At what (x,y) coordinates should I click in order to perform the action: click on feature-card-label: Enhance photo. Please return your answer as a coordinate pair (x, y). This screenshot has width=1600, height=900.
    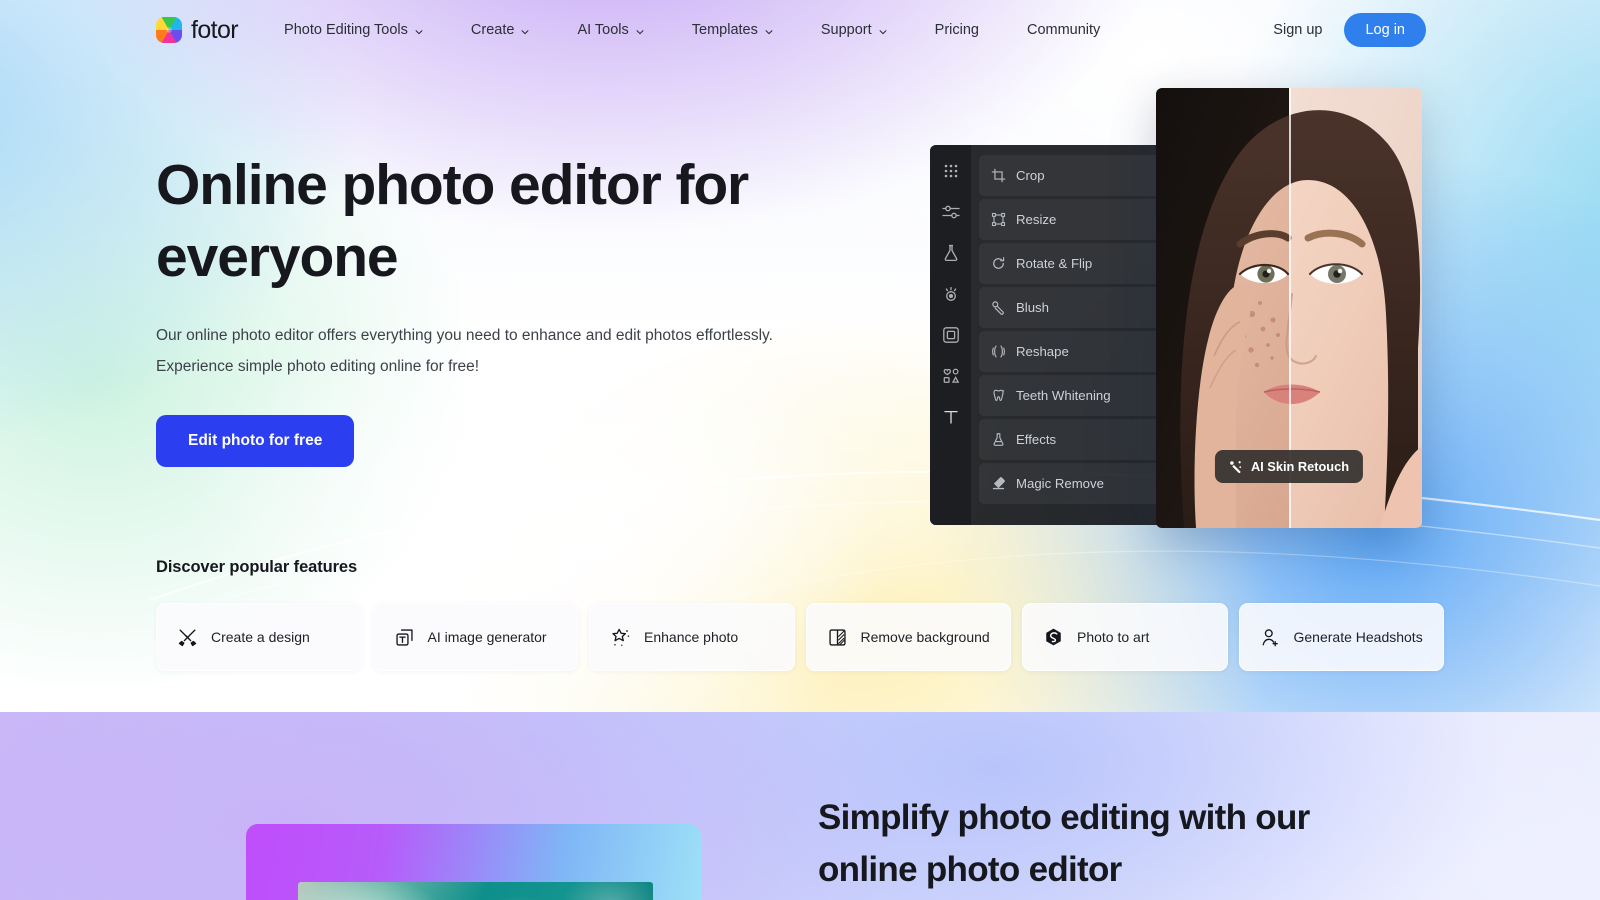
    Looking at the image, I should click on (691, 637).